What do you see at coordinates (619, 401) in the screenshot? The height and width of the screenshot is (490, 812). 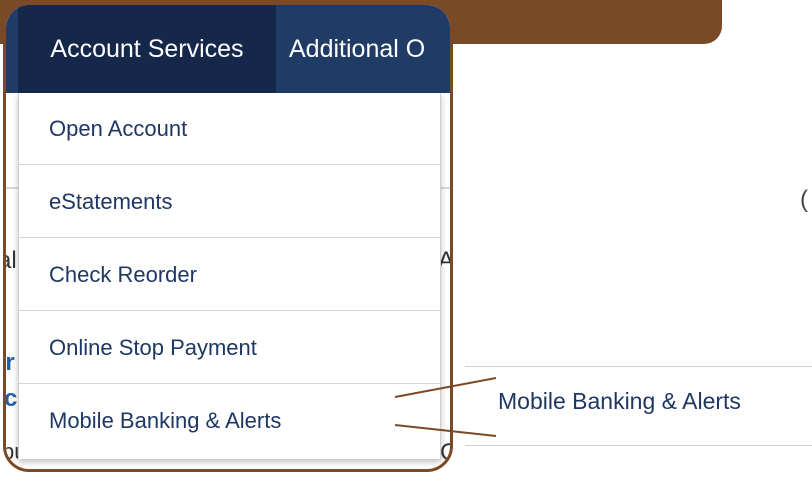 I see `callout-mobile-banking-alerts: Mobile Banking & Alerts` at bounding box center [619, 401].